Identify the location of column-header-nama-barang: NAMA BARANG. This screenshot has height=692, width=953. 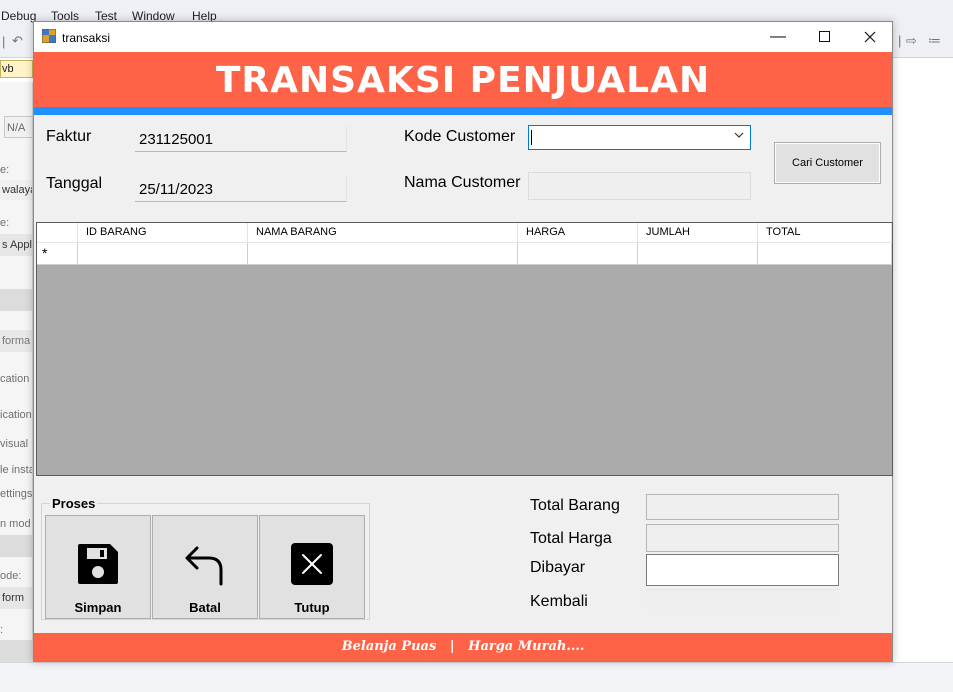
(383, 232).